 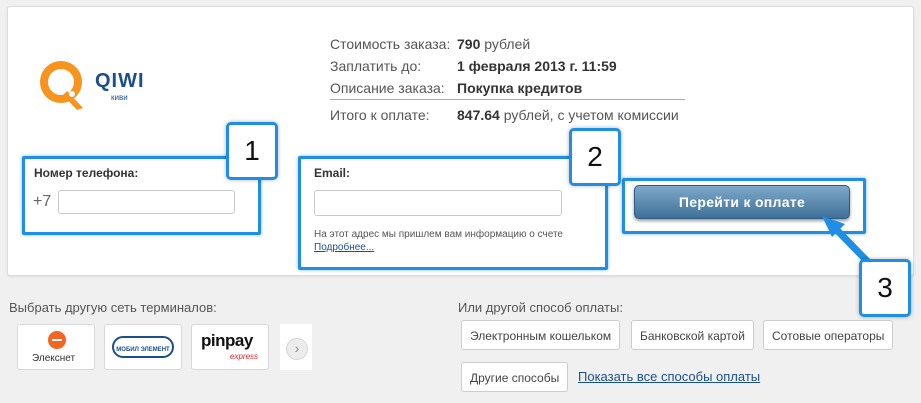 I want to click on mobil-element-logo: МОБИЛ ЭЛЕМЕНТ, so click(x=143, y=347).